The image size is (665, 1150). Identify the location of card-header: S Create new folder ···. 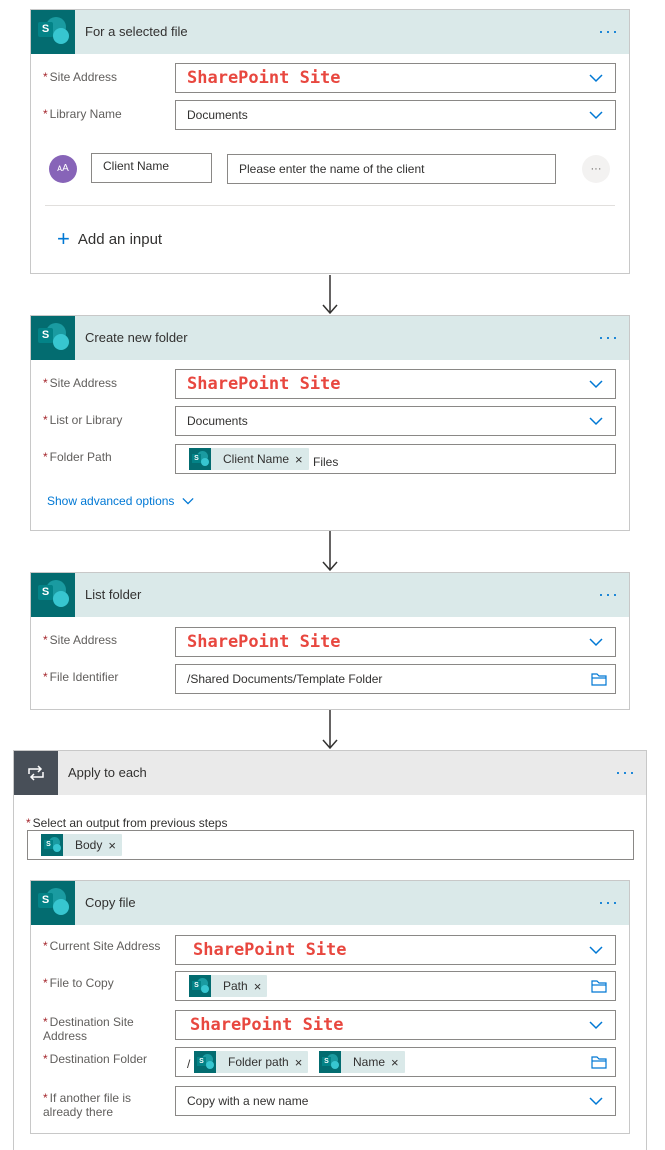
(330, 338).